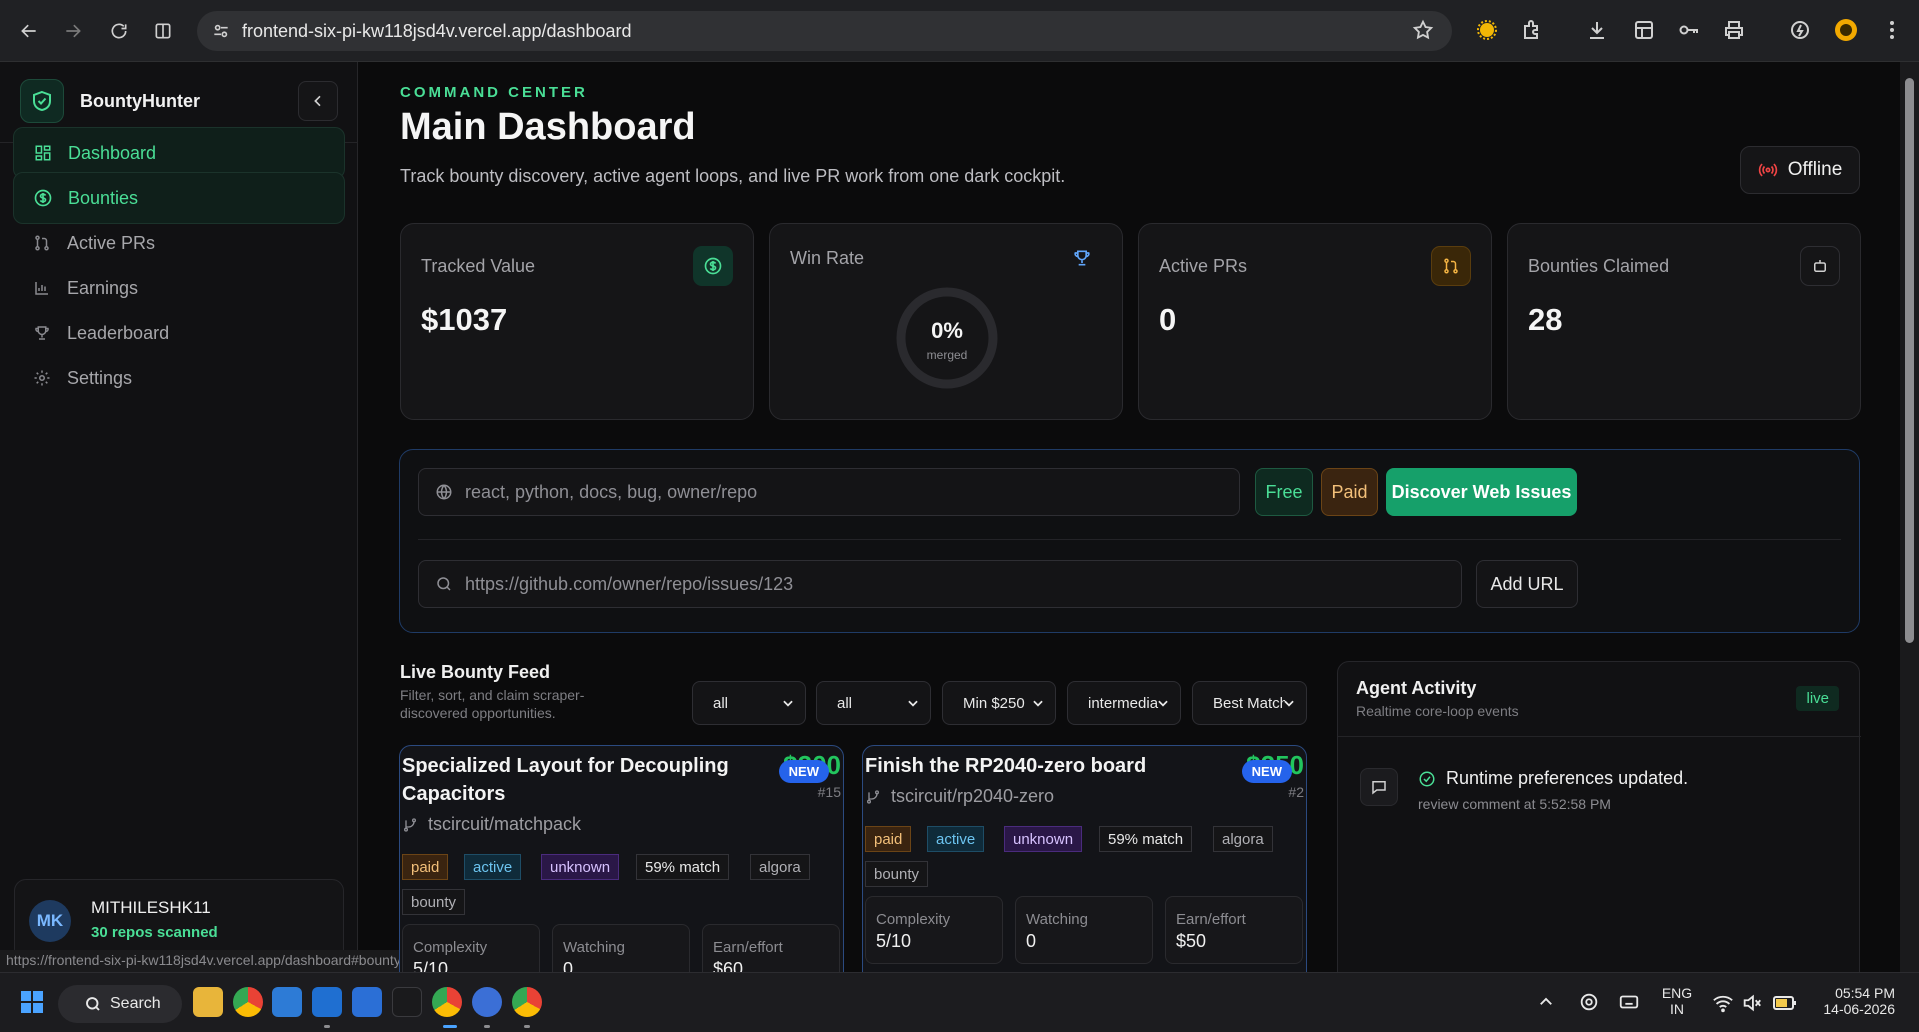 This screenshot has height=1032, width=1919. What do you see at coordinates (112, 152) in the screenshot?
I see `sidebar-item-label: Dashboard` at bounding box center [112, 152].